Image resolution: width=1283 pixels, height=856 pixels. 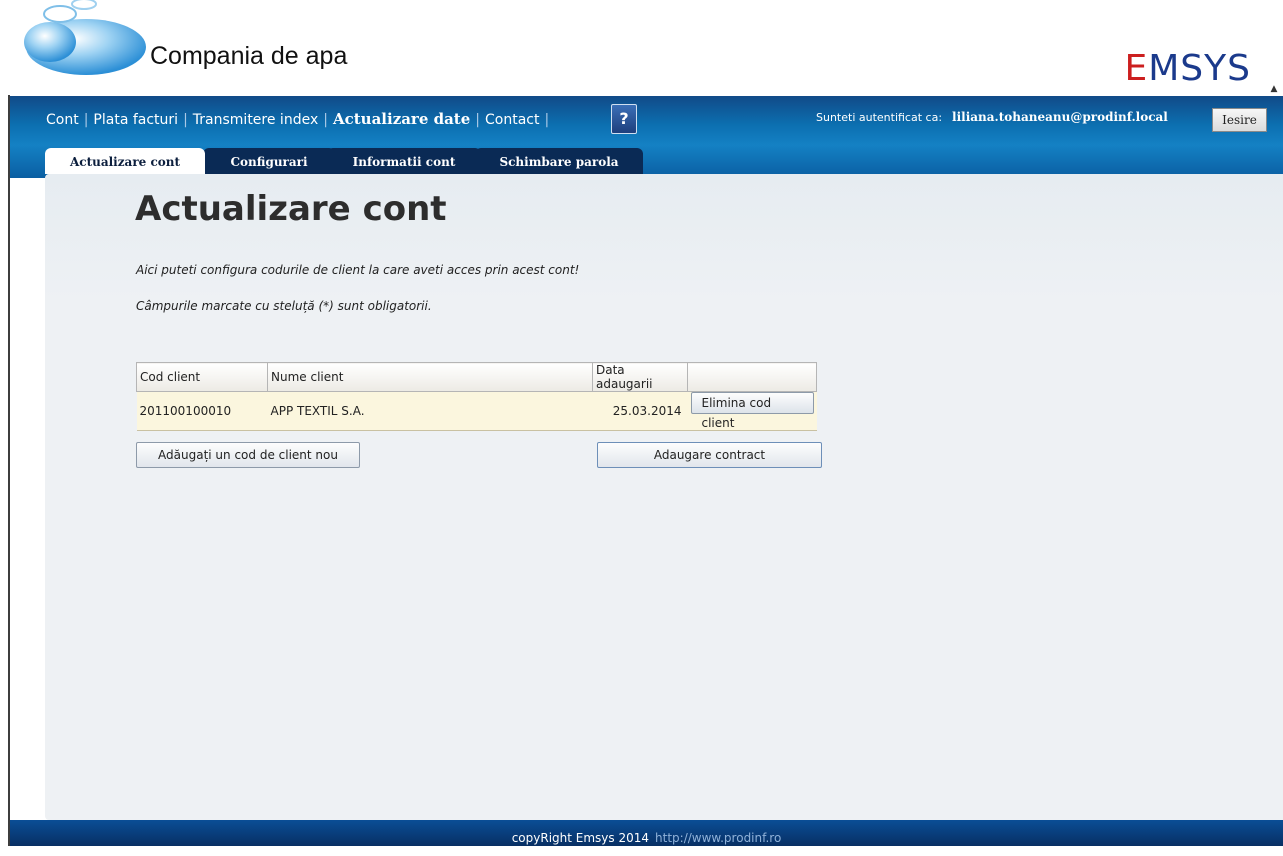 I want to click on water-bubbles-logo, so click(x=85, y=37).